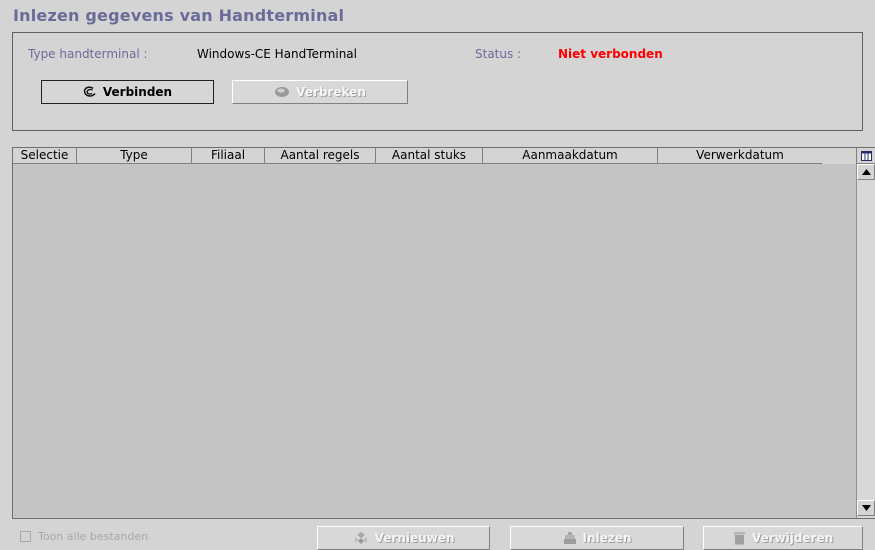 The image size is (875, 550). Describe the element at coordinates (282, 92) in the screenshot. I see `disconnect-icon` at that location.